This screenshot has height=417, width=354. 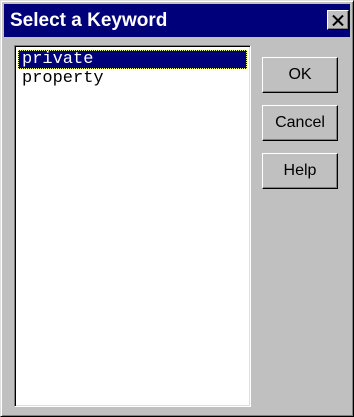 I want to click on cancel-button: Cancel, so click(x=300, y=123).